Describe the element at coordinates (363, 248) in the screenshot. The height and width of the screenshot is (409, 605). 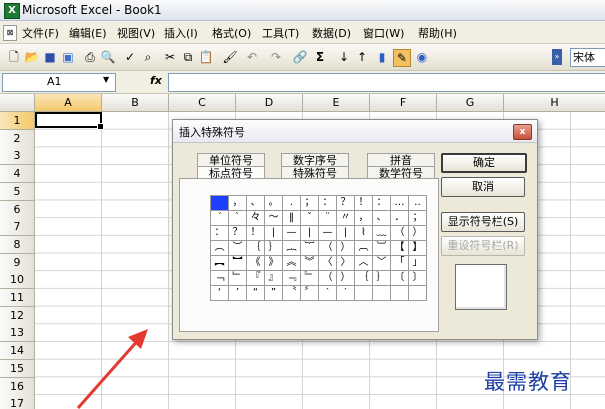
I see `symbol-cell: ︹` at that location.